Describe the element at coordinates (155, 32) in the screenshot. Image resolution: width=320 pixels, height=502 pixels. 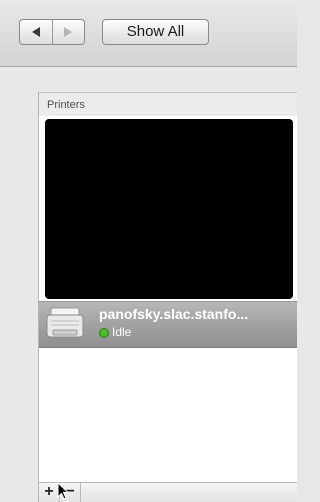
I see `show-all-button: Show All` at that location.